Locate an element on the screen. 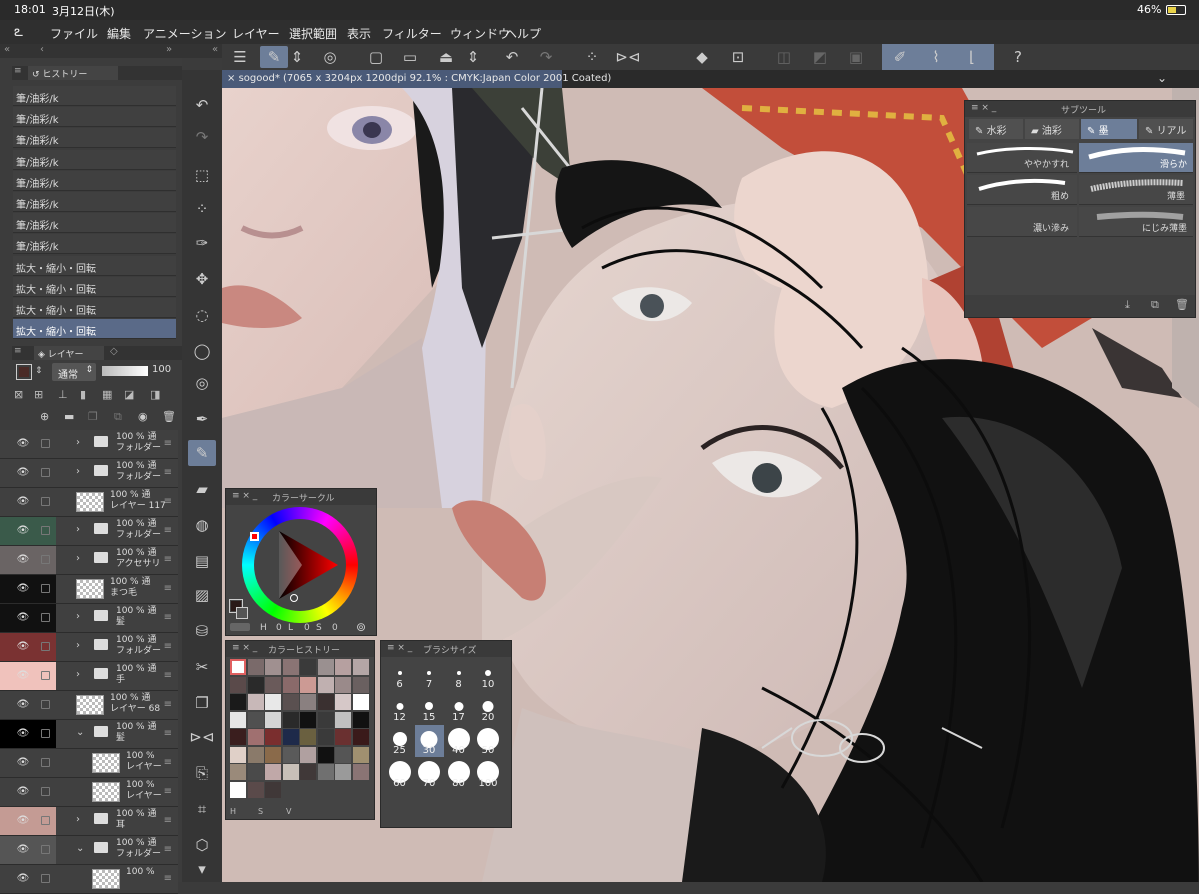  layer-row: 👁 100 % 通レイヤー 68 ≡ is located at coordinates (89, 705).